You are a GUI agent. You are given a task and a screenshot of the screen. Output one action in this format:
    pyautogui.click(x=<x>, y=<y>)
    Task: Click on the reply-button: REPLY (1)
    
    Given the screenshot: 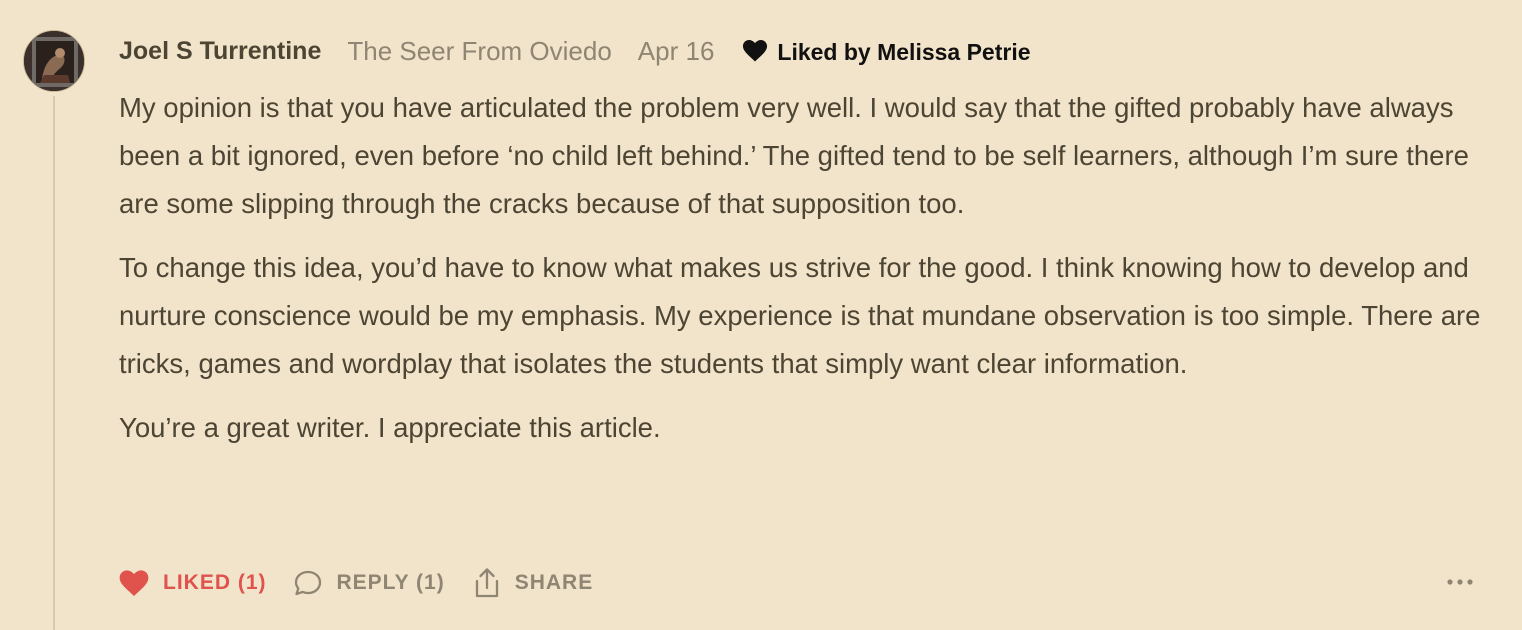 What is the action you would take?
    pyautogui.click(x=369, y=583)
    